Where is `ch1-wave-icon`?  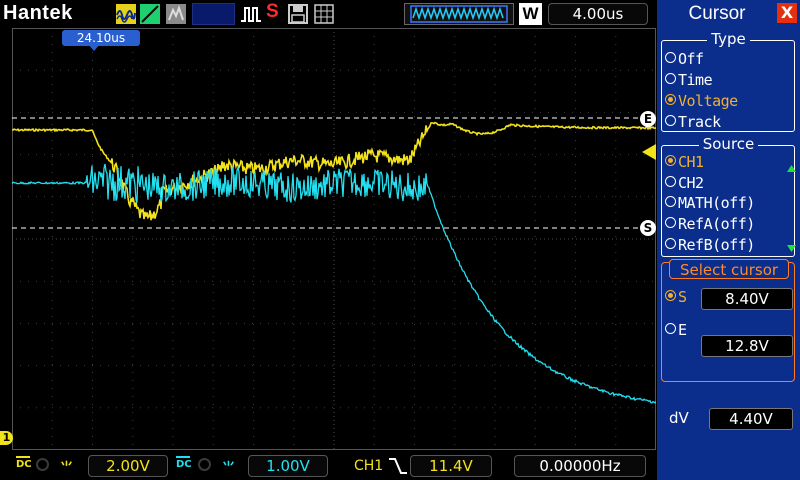 ch1-wave-icon is located at coordinates (126, 14).